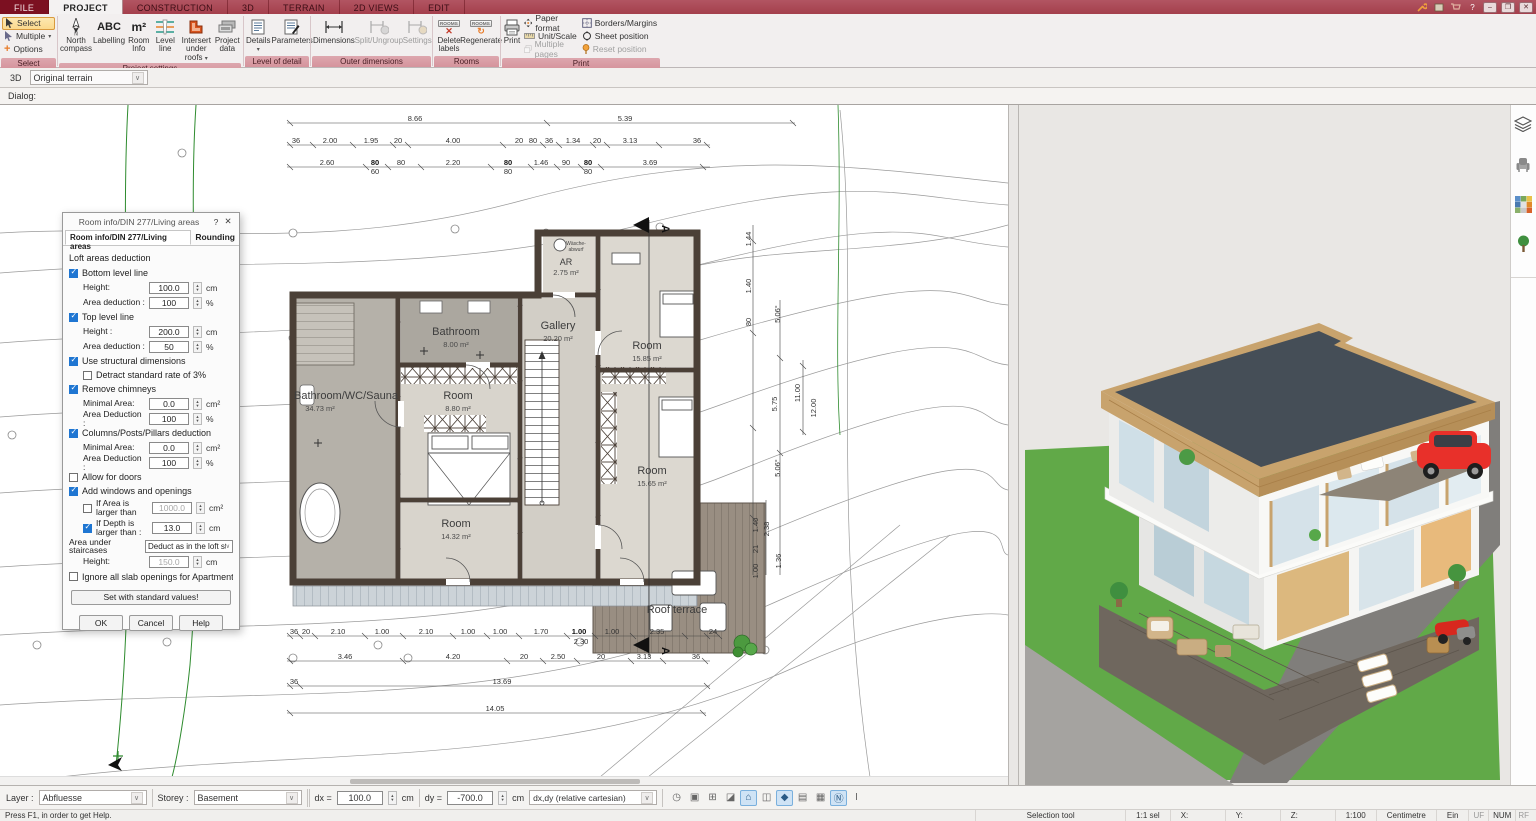 This screenshot has height=821, width=1536. I want to click on status-scale: 1:100, so click(1355, 815).